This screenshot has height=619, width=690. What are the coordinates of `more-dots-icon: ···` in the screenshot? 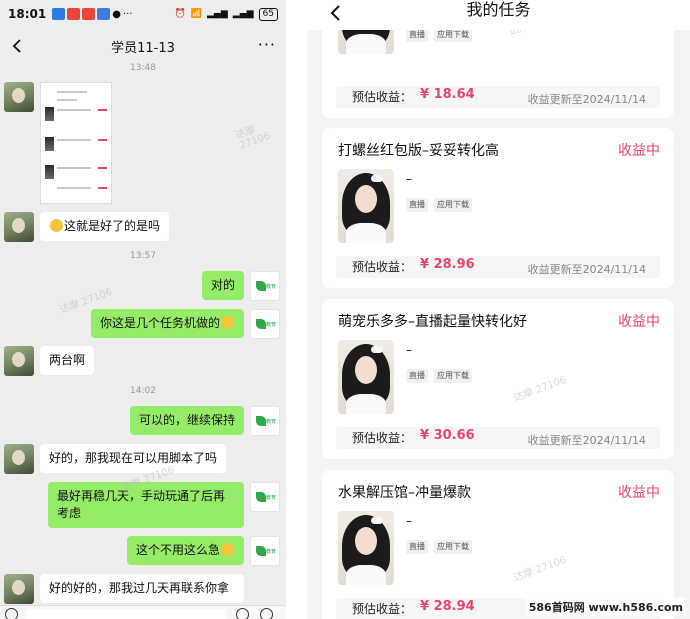 It's located at (127, 14).